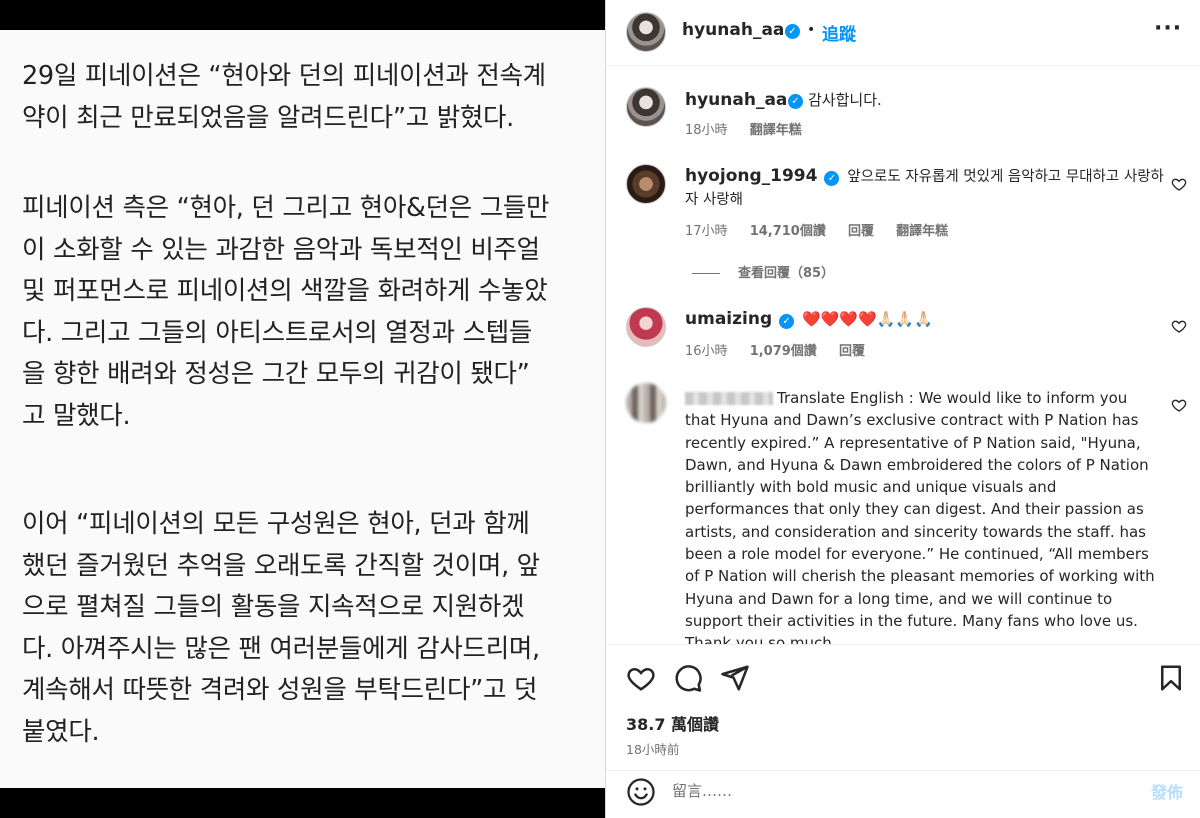  What do you see at coordinates (646, 32) in the screenshot?
I see `author-avatar` at bounding box center [646, 32].